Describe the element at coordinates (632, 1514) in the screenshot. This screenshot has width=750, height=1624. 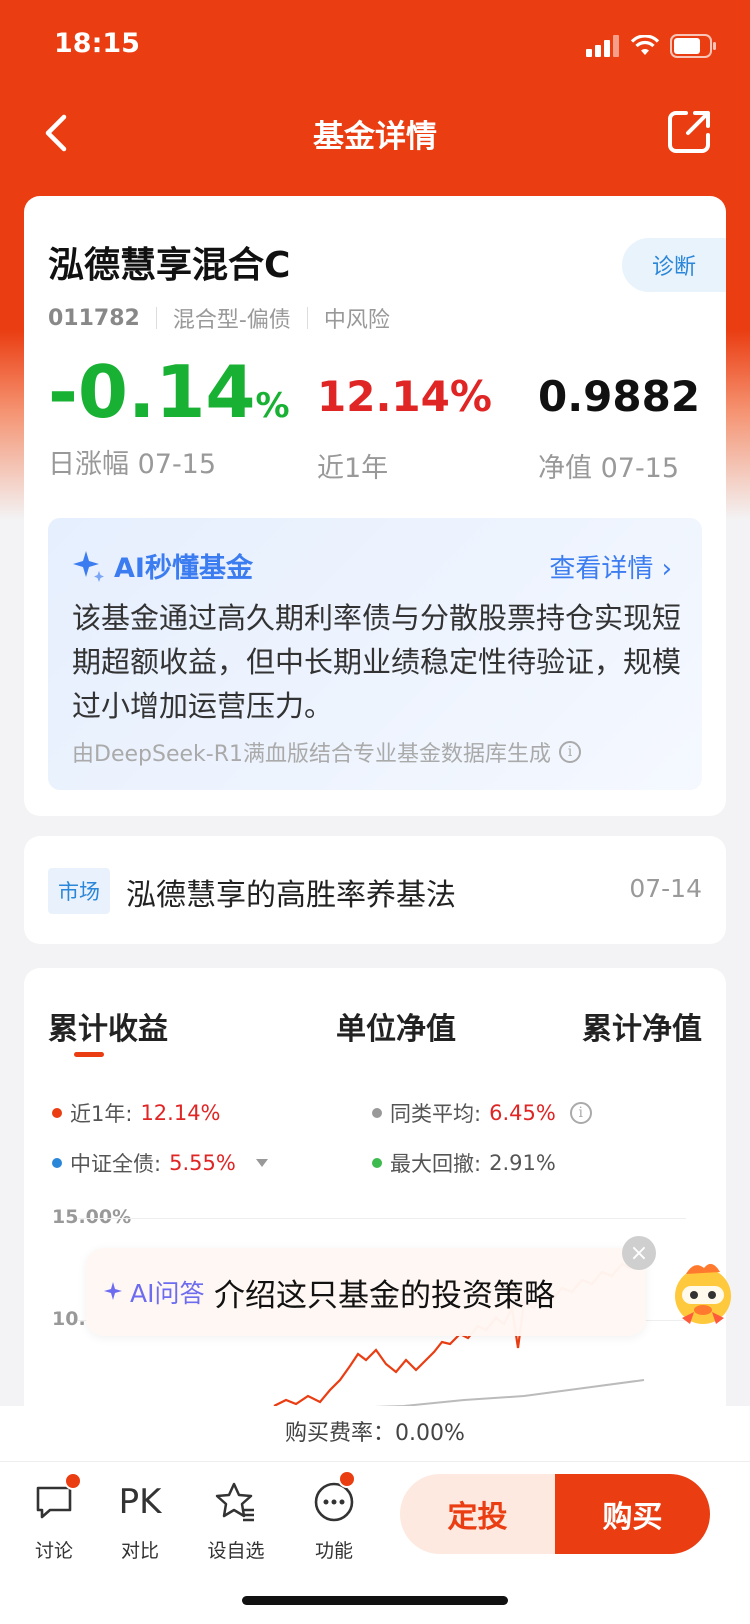
I see `buy-button: 购买` at that location.